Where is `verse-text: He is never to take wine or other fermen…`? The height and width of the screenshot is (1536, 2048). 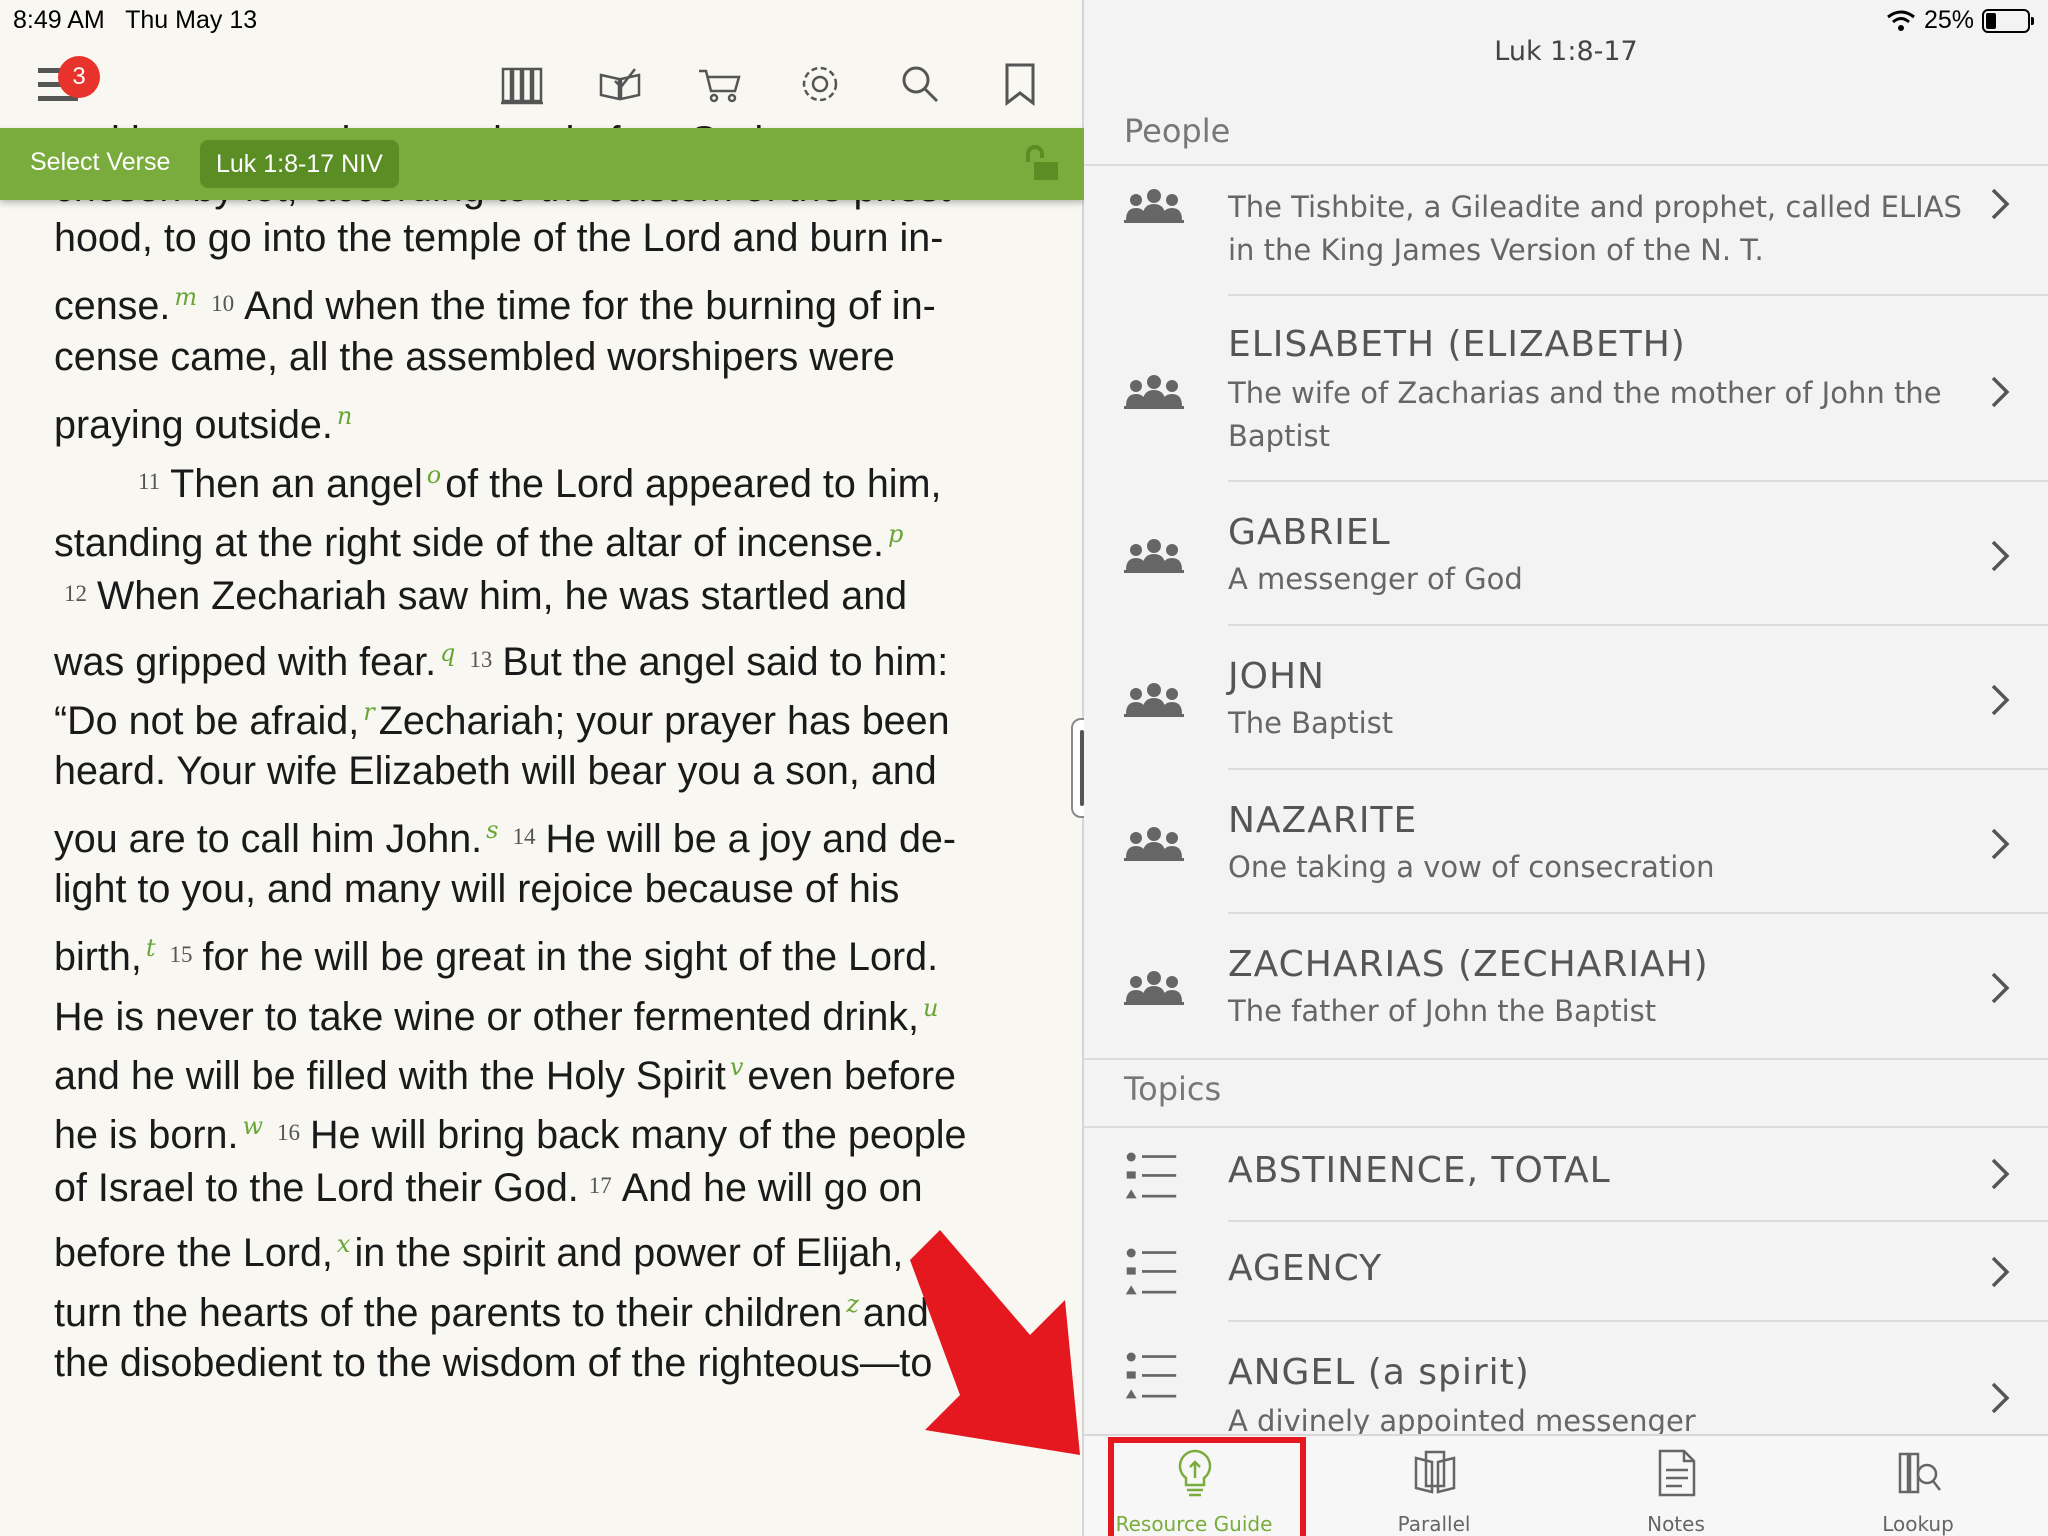 verse-text: He is never to take wine or other fermen… is located at coordinates (487, 1016).